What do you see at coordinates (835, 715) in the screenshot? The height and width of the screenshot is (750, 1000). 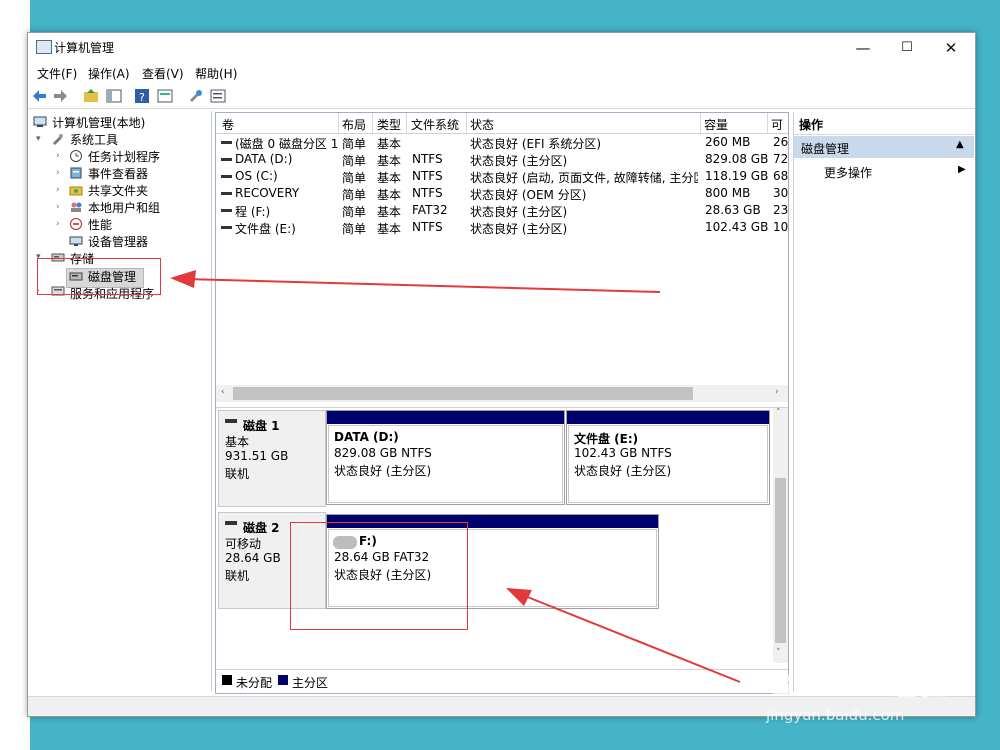 I see `baidu-watermark-url: jingyan.baidu.com` at bounding box center [835, 715].